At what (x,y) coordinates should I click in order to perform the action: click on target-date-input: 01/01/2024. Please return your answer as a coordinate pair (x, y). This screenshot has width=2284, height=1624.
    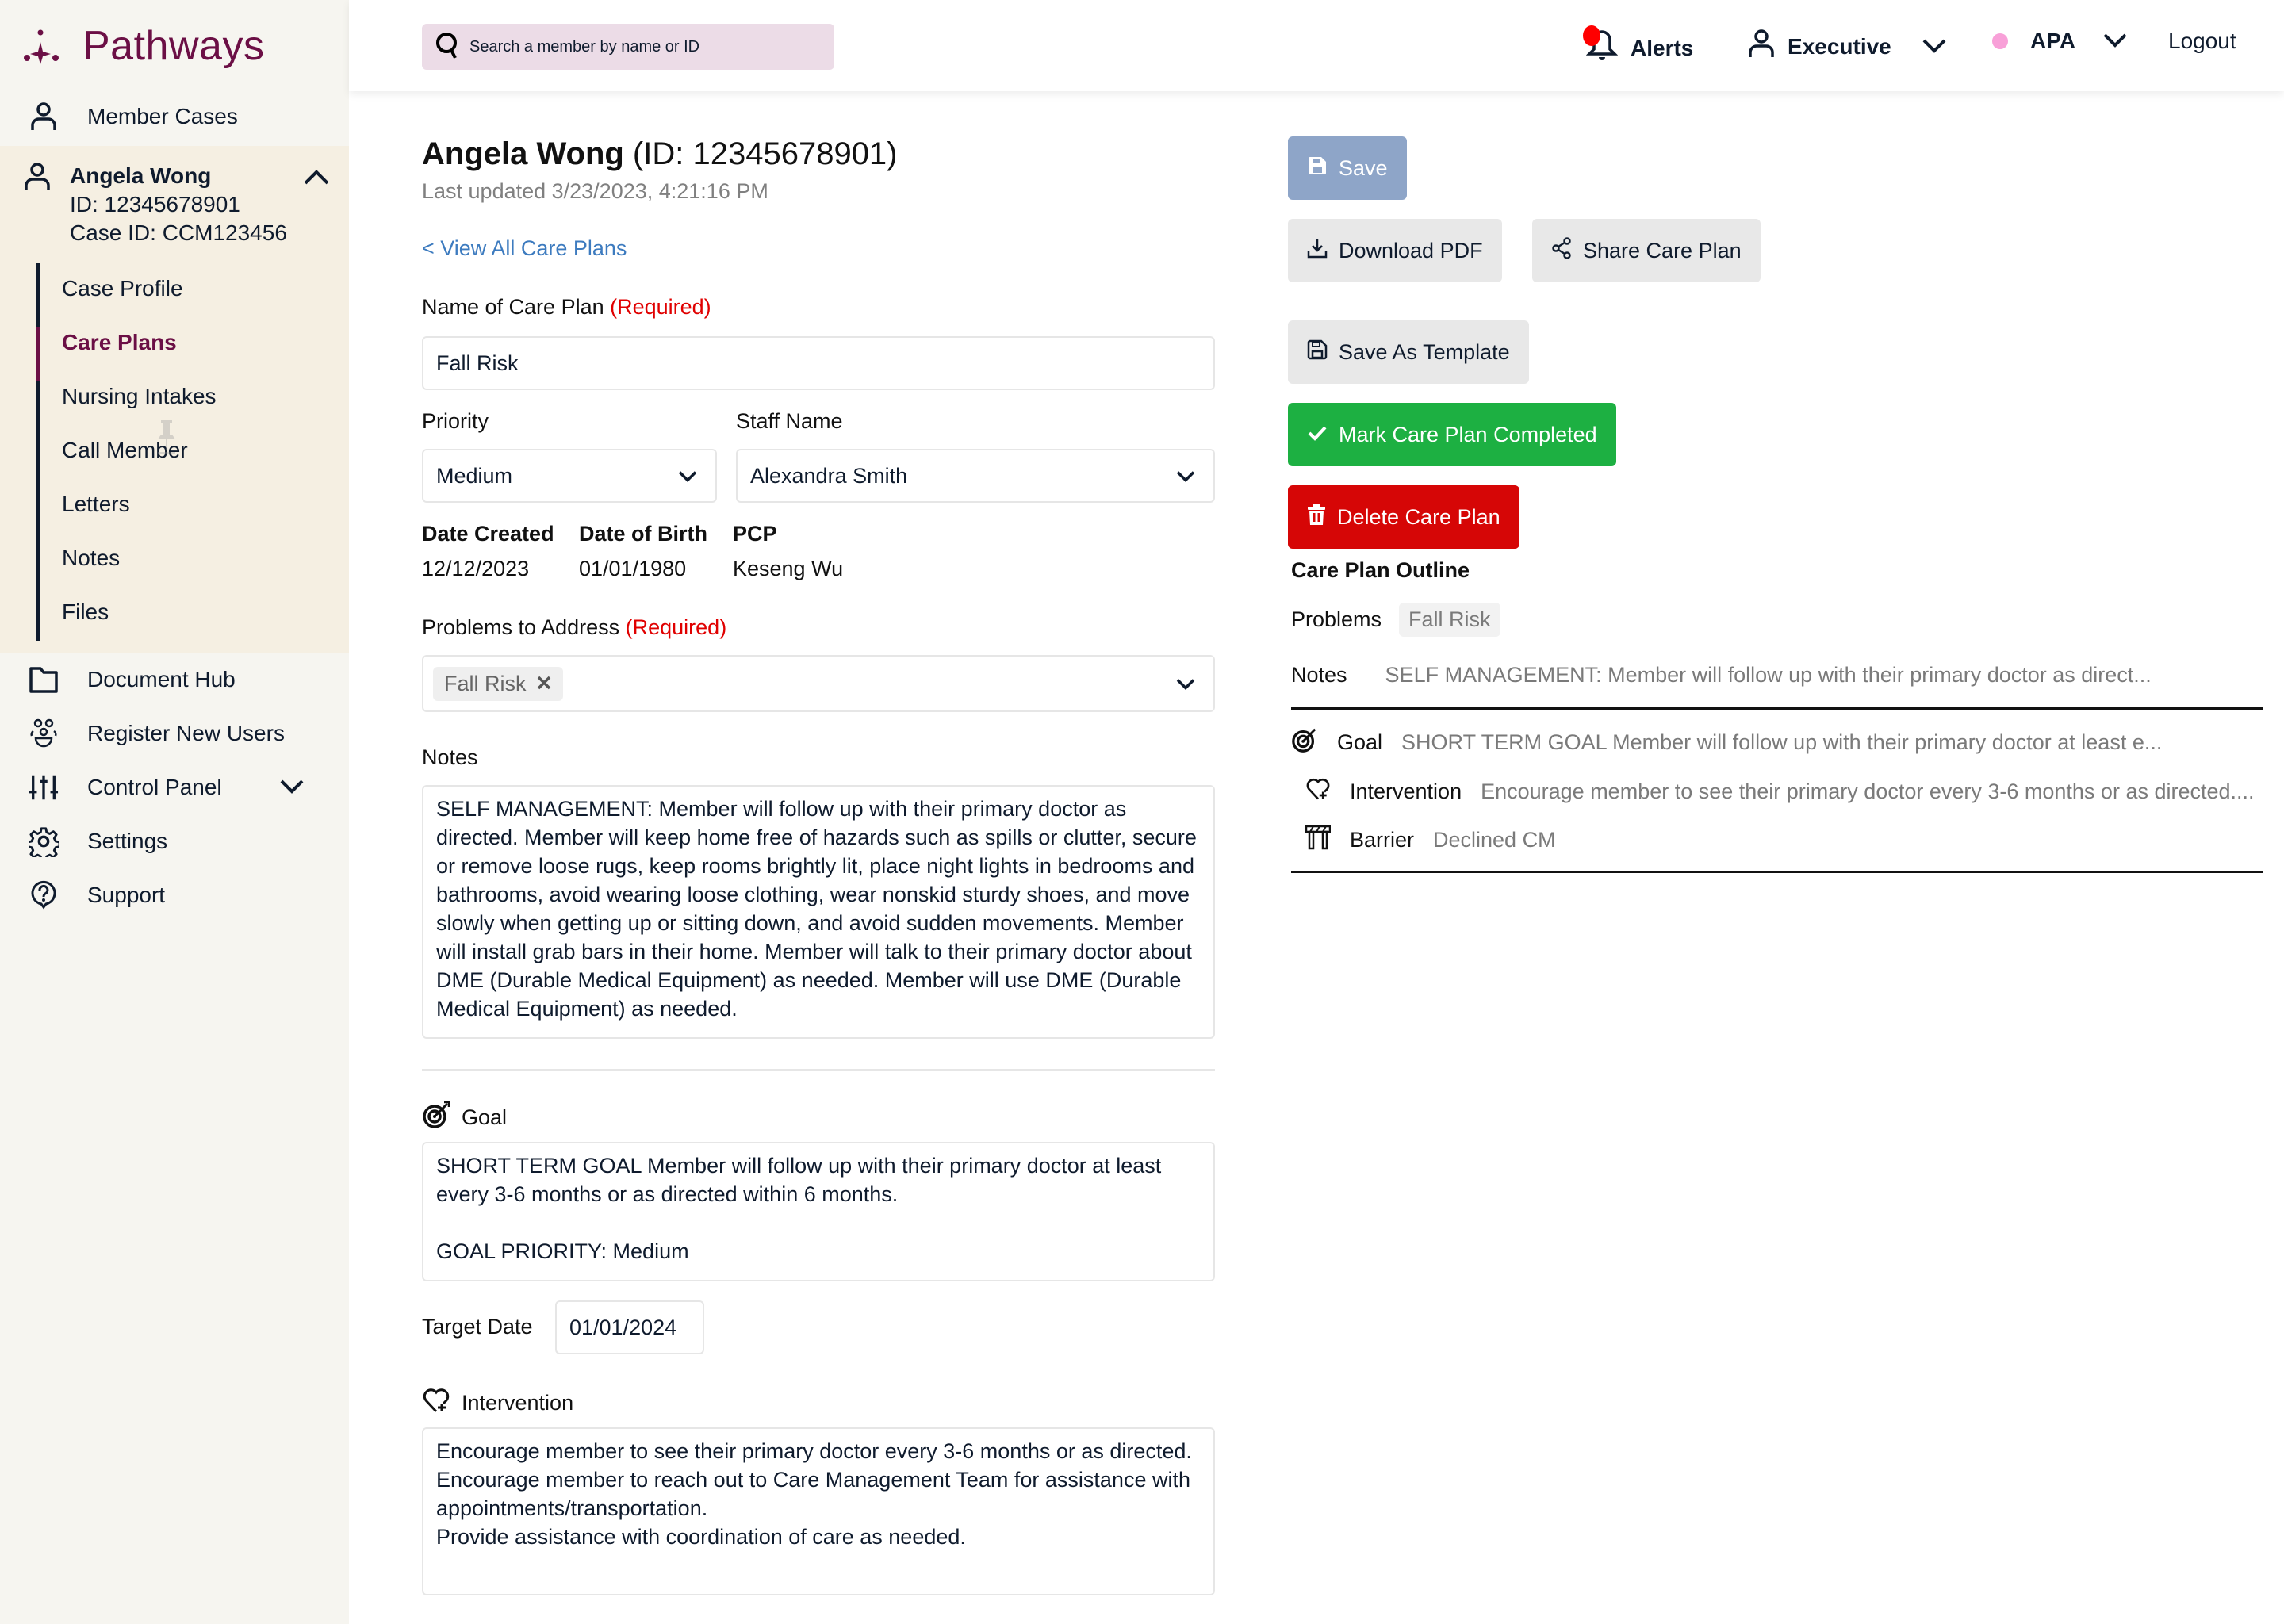
    Looking at the image, I should click on (629, 1327).